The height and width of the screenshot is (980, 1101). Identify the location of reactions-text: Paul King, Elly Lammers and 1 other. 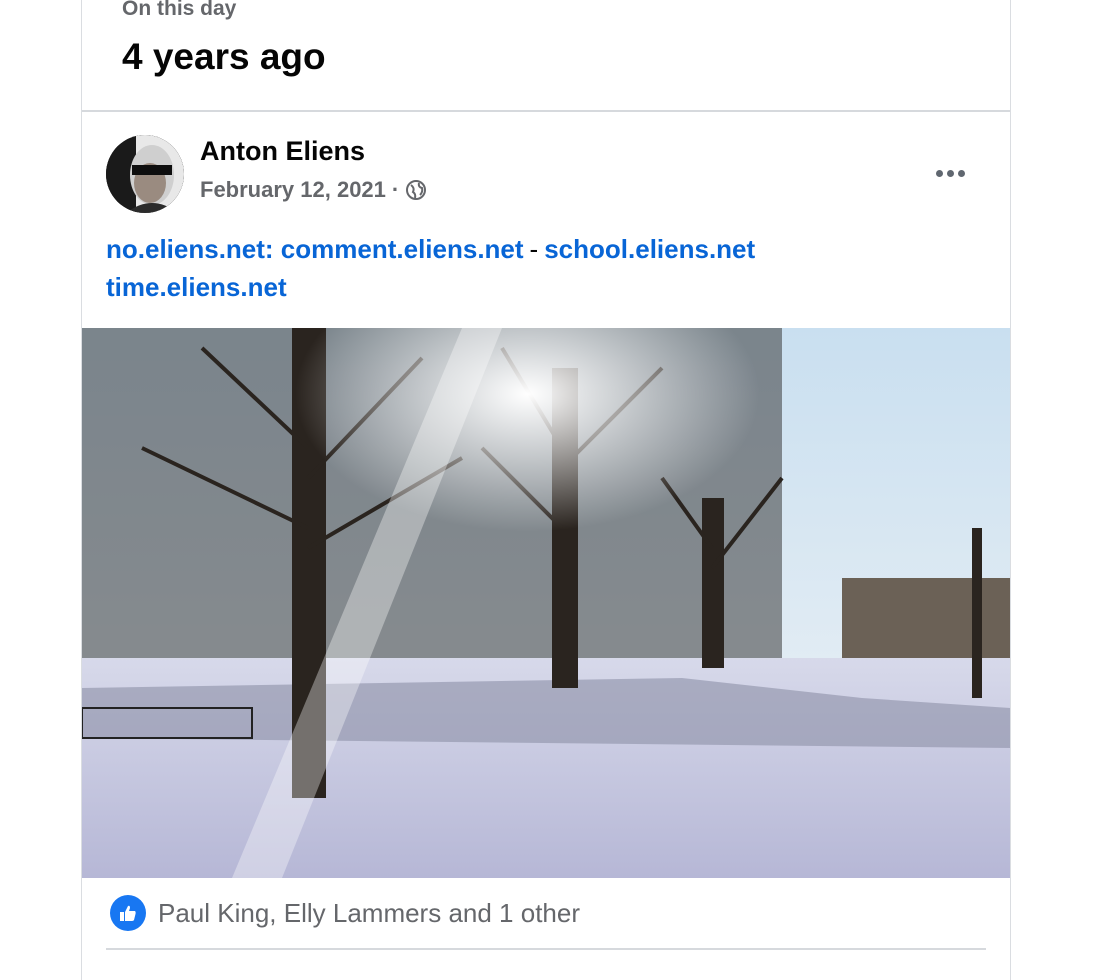
(369, 912).